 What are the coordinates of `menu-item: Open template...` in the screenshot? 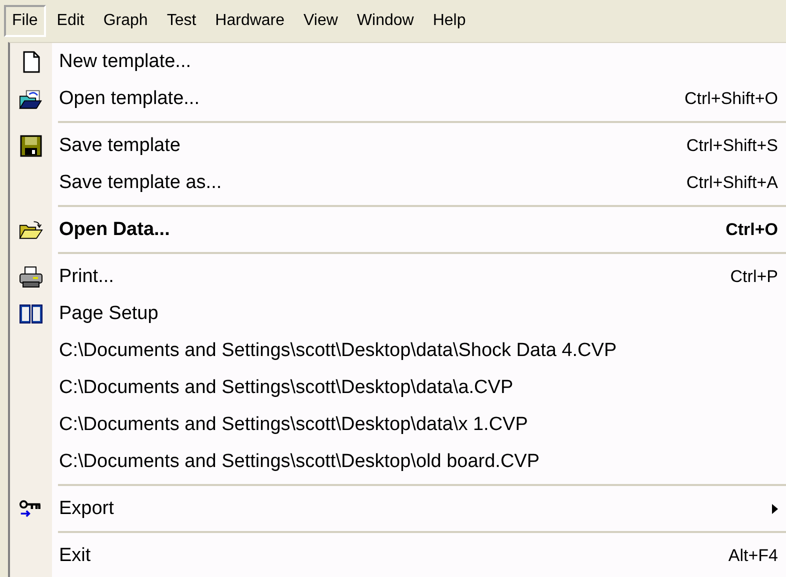 It's located at (129, 99).